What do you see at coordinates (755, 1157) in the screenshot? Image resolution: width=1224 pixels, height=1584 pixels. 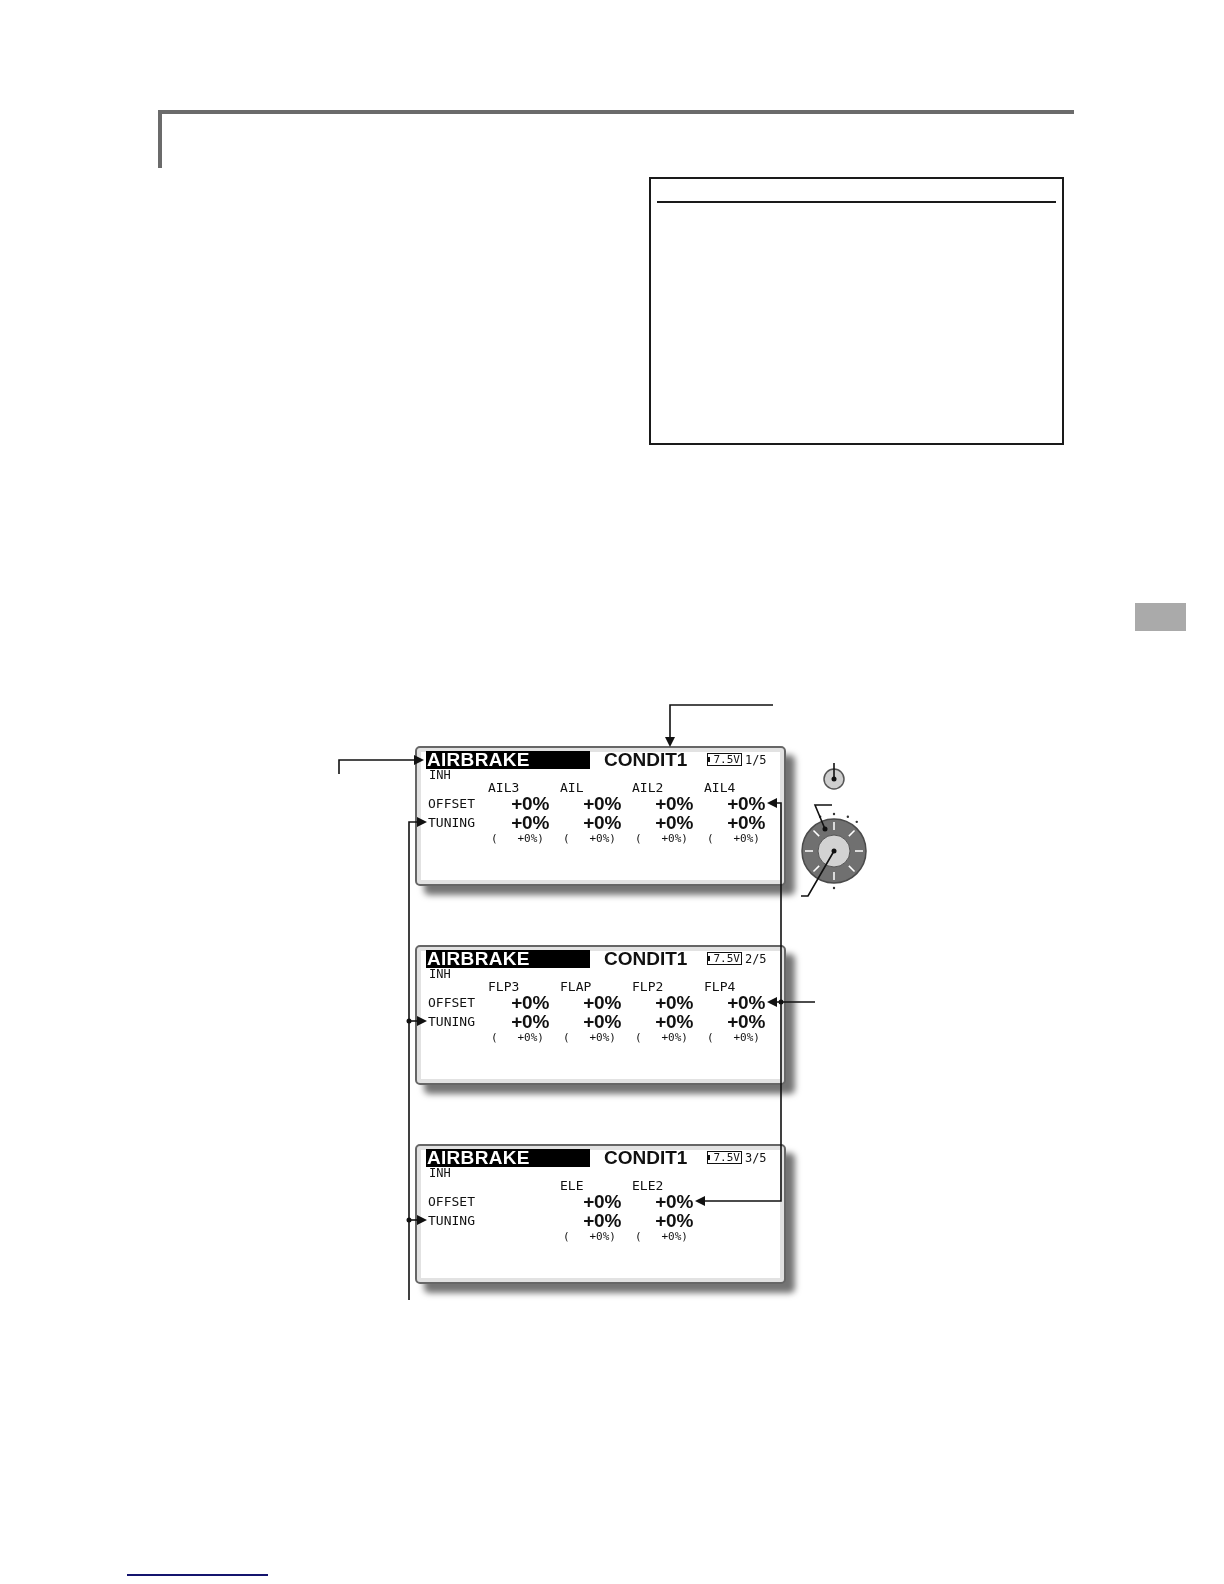 I see `page-number: 3/5` at bounding box center [755, 1157].